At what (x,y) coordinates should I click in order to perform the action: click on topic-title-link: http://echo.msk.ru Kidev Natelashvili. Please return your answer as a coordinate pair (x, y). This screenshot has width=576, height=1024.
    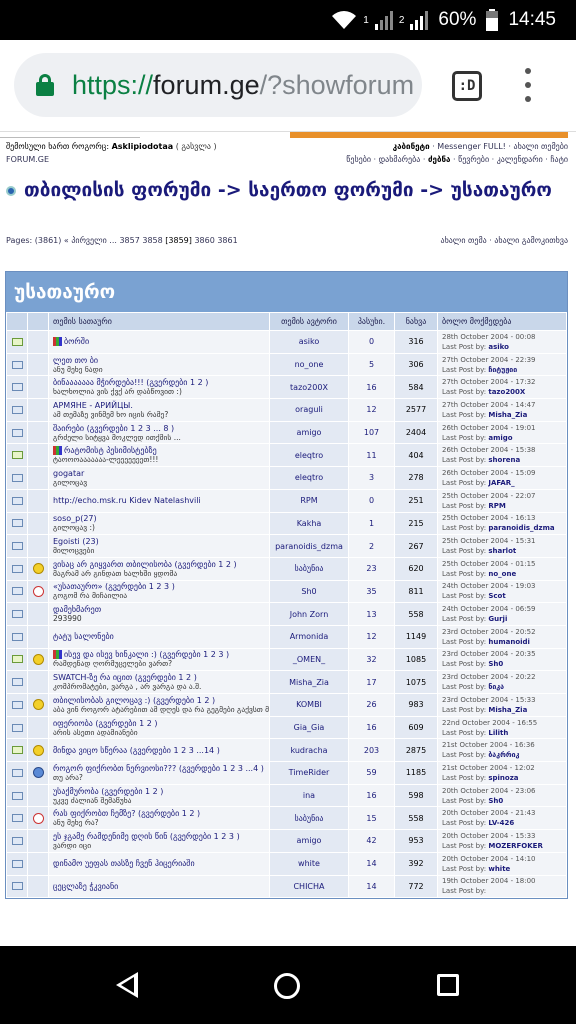
    Looking at the image, I should click on (127, 500).